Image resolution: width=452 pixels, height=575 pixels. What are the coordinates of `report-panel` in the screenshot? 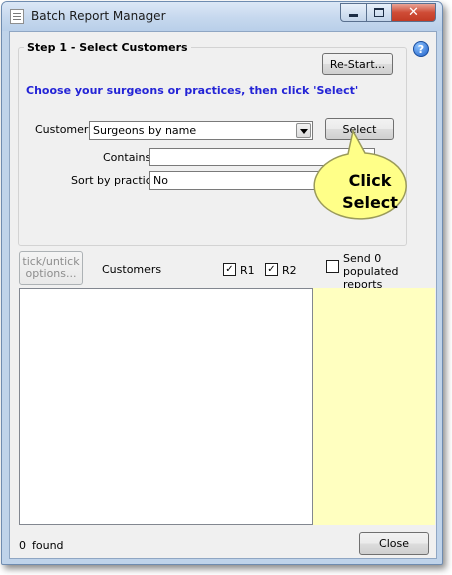 It's located at (374, 406).